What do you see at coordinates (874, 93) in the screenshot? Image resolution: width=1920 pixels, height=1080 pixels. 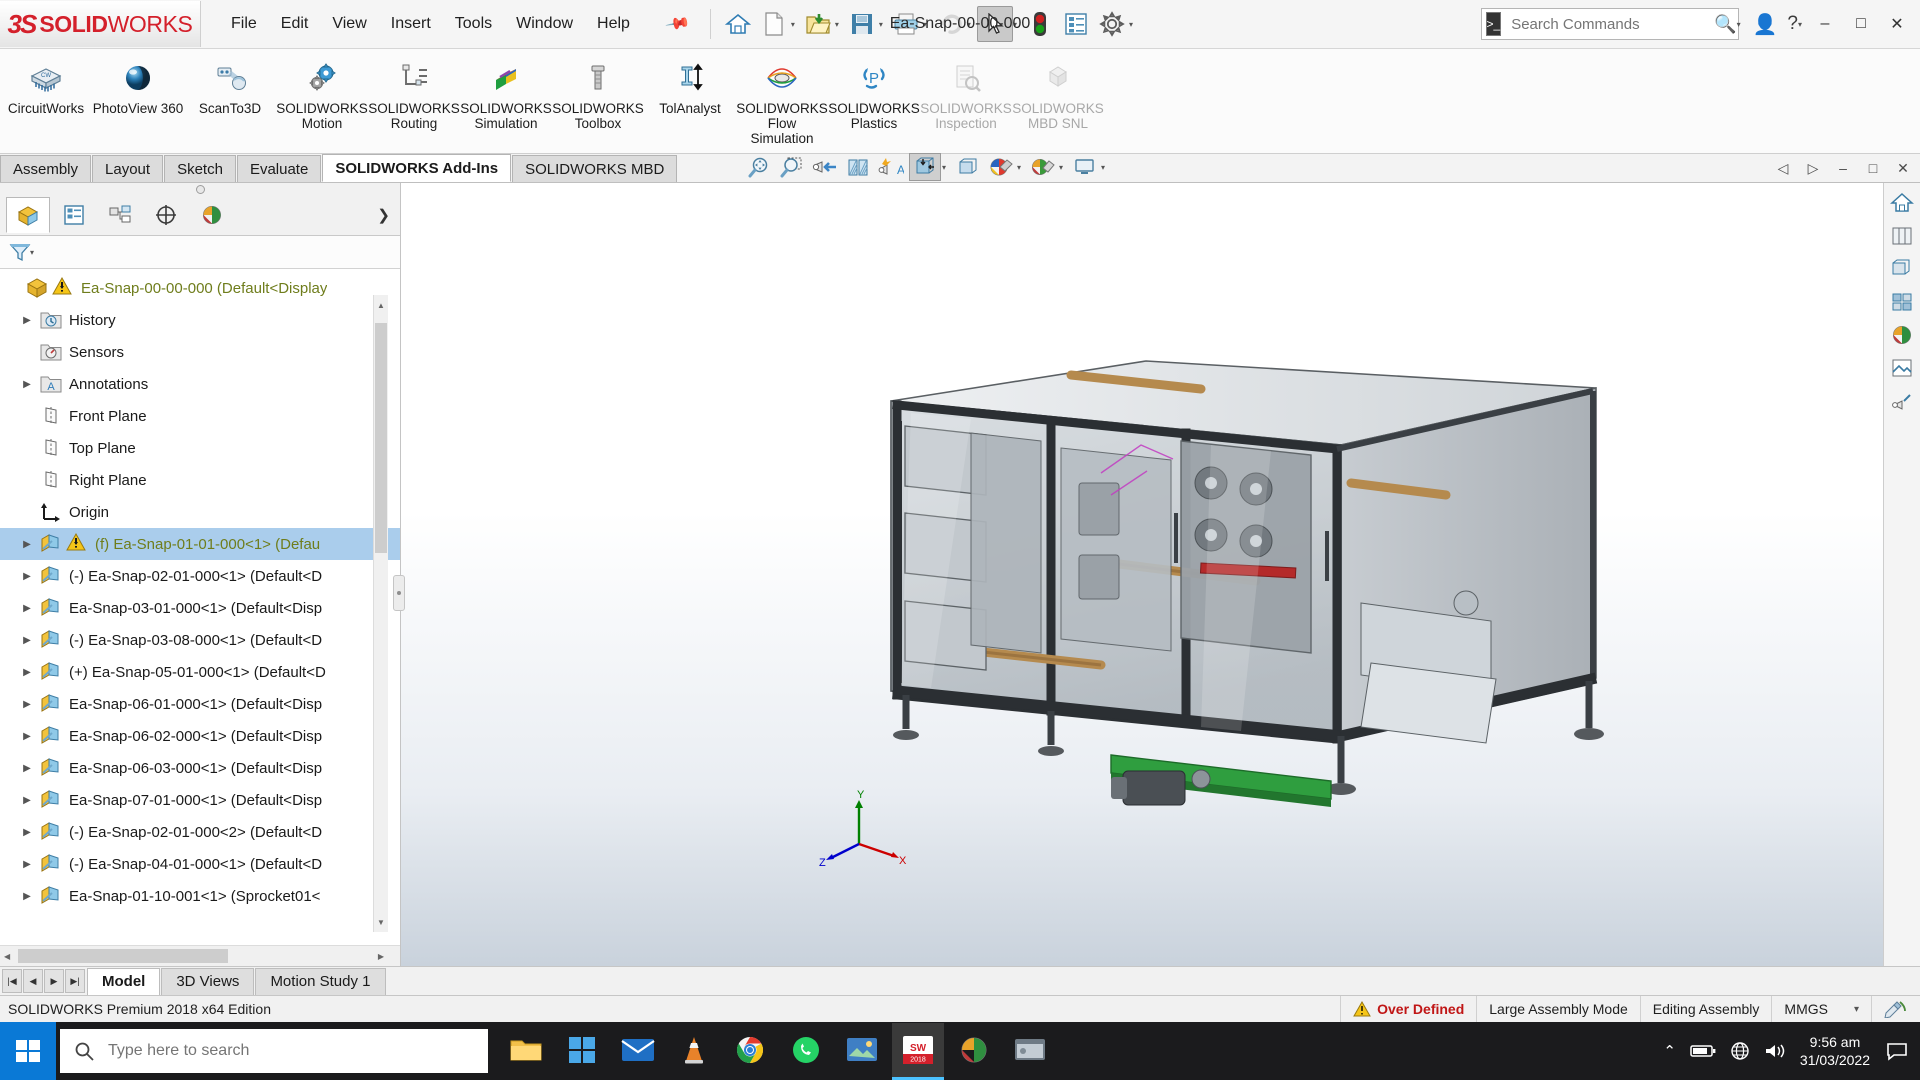 I see `ribbon-solidworks-plastics: P SOLIDWORKS Plastics` at bounding box center [874, 93].